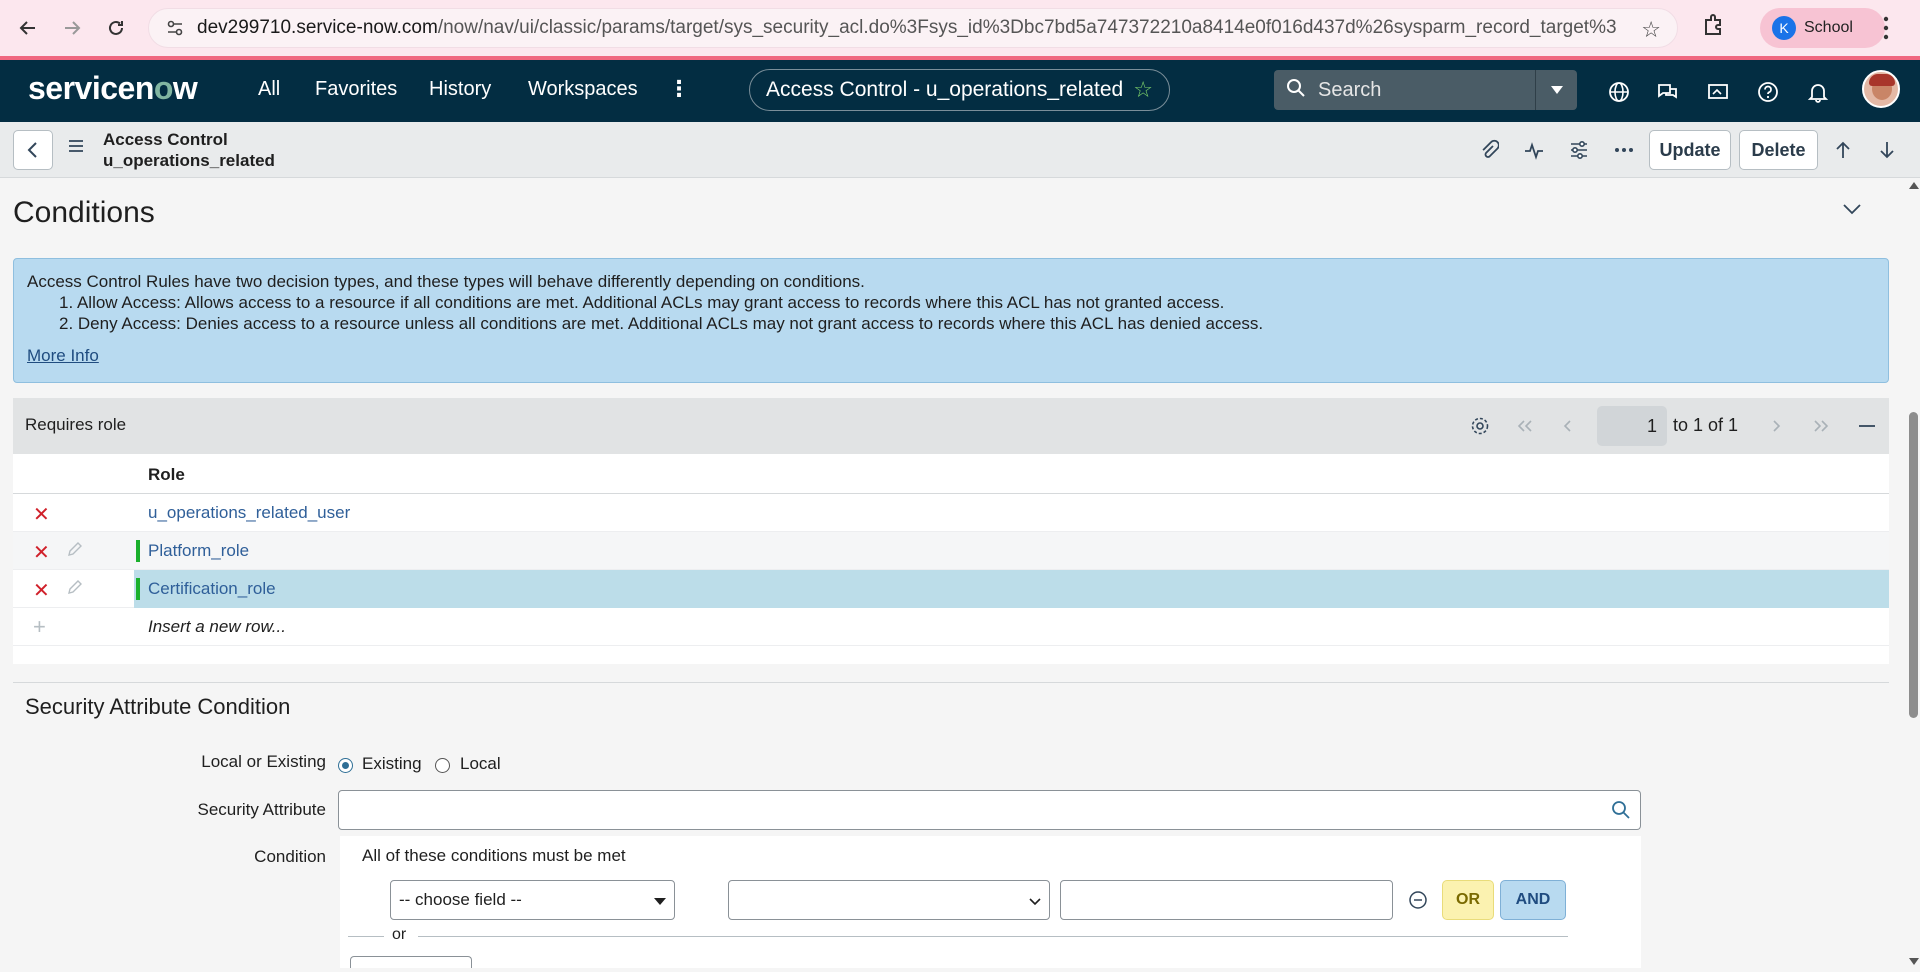  What do you see at coordinates (28, 28) in the screenshot?
I see `back-arrow-icon` at bounding box center [28, 28].